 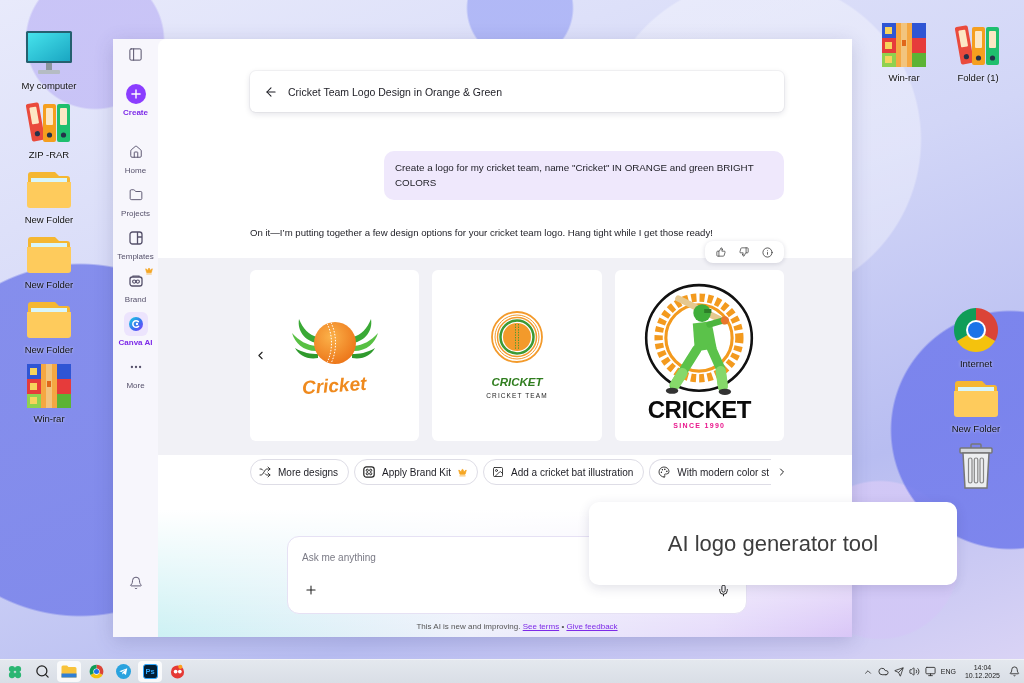 I want to click on sidebar-toggle-icon, so click(x=135, y=54).